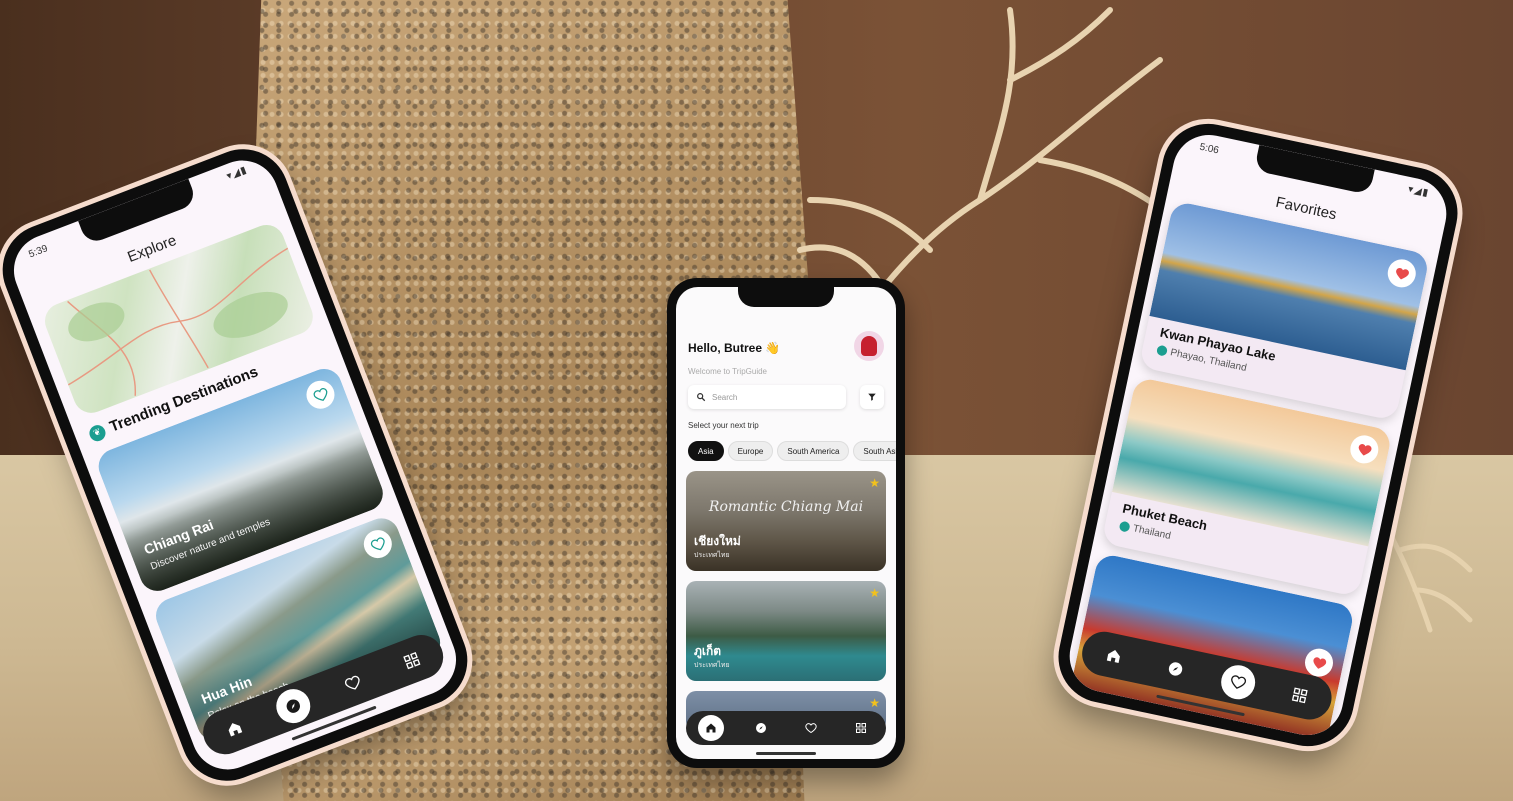 The image size is (1513, 801). I want to click on location-text: Thailand, so click(1151, 532).